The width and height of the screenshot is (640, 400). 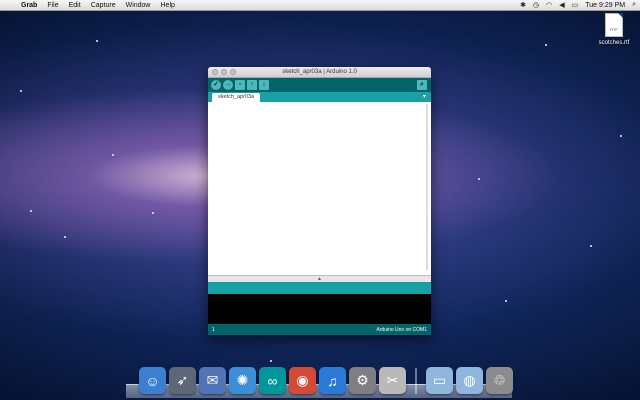 What do you see at coordinates (499, 380) in the screenshot?
I see `dock-trash-icon: ♲` at bounding box center [499, 380].